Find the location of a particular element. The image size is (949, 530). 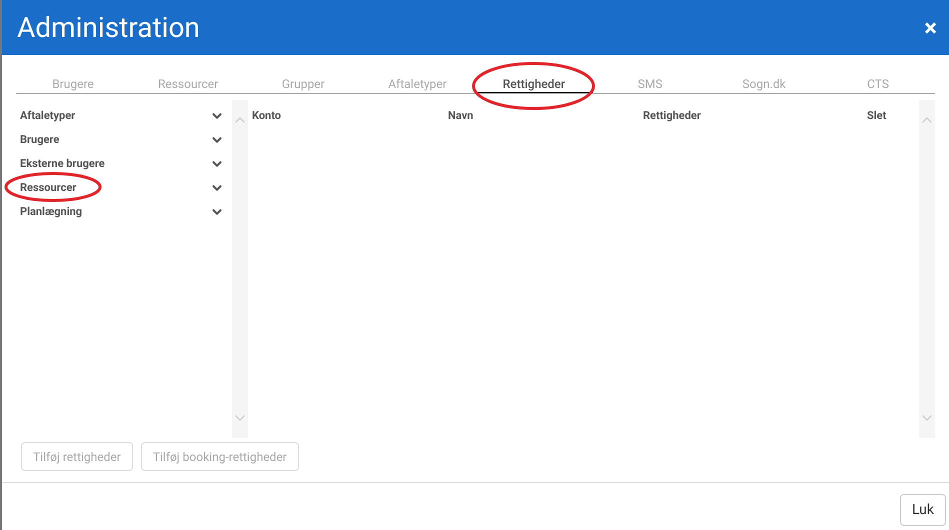

accordion-label: Ressourcer is located at coordinates (48, 188).